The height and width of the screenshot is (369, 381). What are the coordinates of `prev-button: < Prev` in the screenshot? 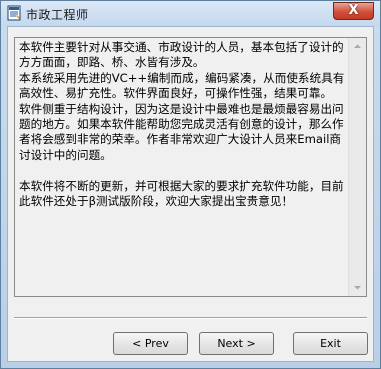 It's located at (150, 343).